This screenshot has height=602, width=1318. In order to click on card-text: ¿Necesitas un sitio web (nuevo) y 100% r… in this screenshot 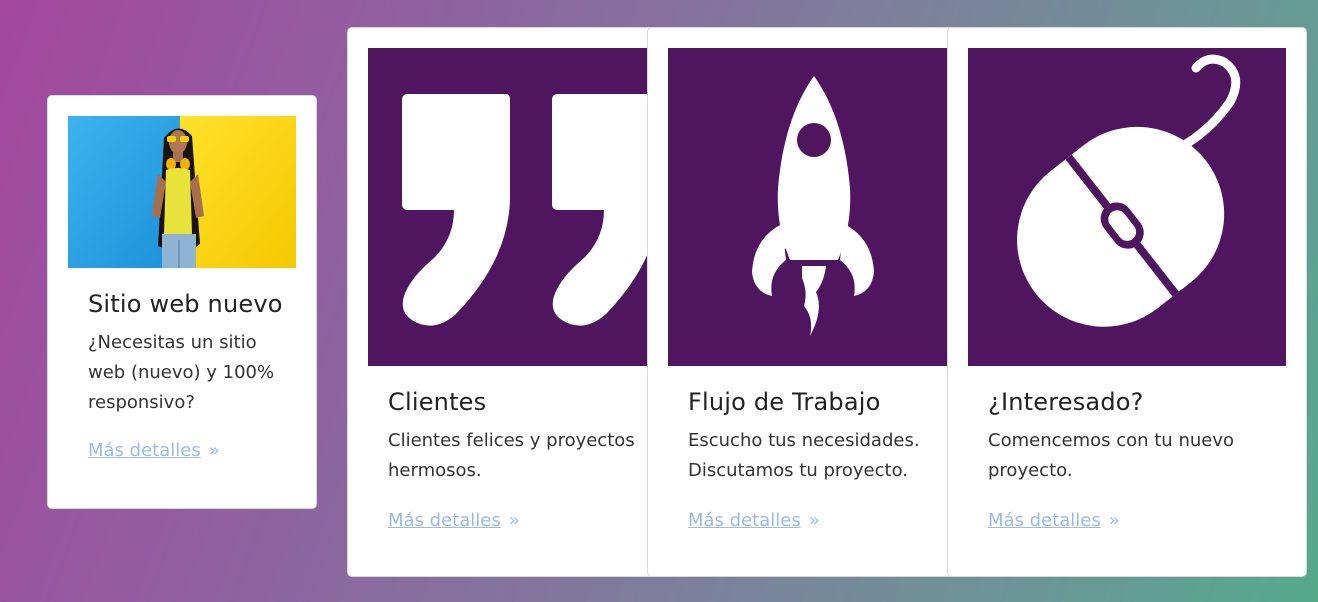, I will do `click(181, 372)`.